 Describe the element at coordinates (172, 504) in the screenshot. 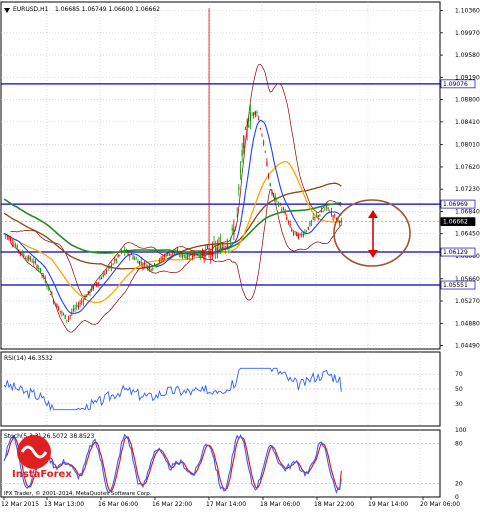

I see `time-axis-label: 16 Mar 22:00` at that location.